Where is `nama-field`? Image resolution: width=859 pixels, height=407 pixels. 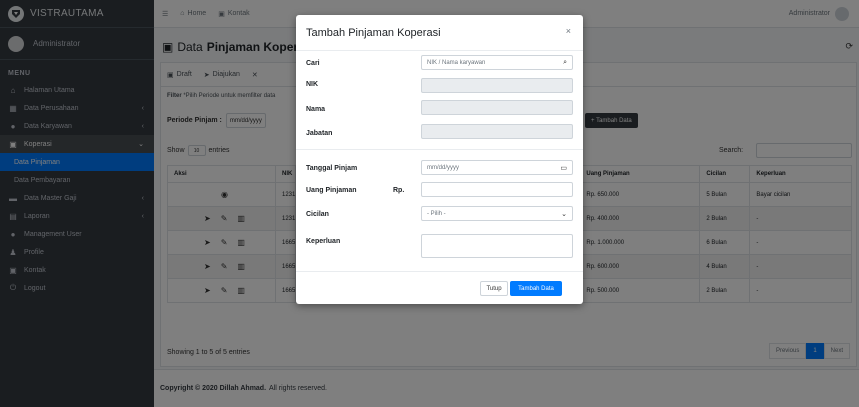 nama-field is located at coordinates (497, 107).